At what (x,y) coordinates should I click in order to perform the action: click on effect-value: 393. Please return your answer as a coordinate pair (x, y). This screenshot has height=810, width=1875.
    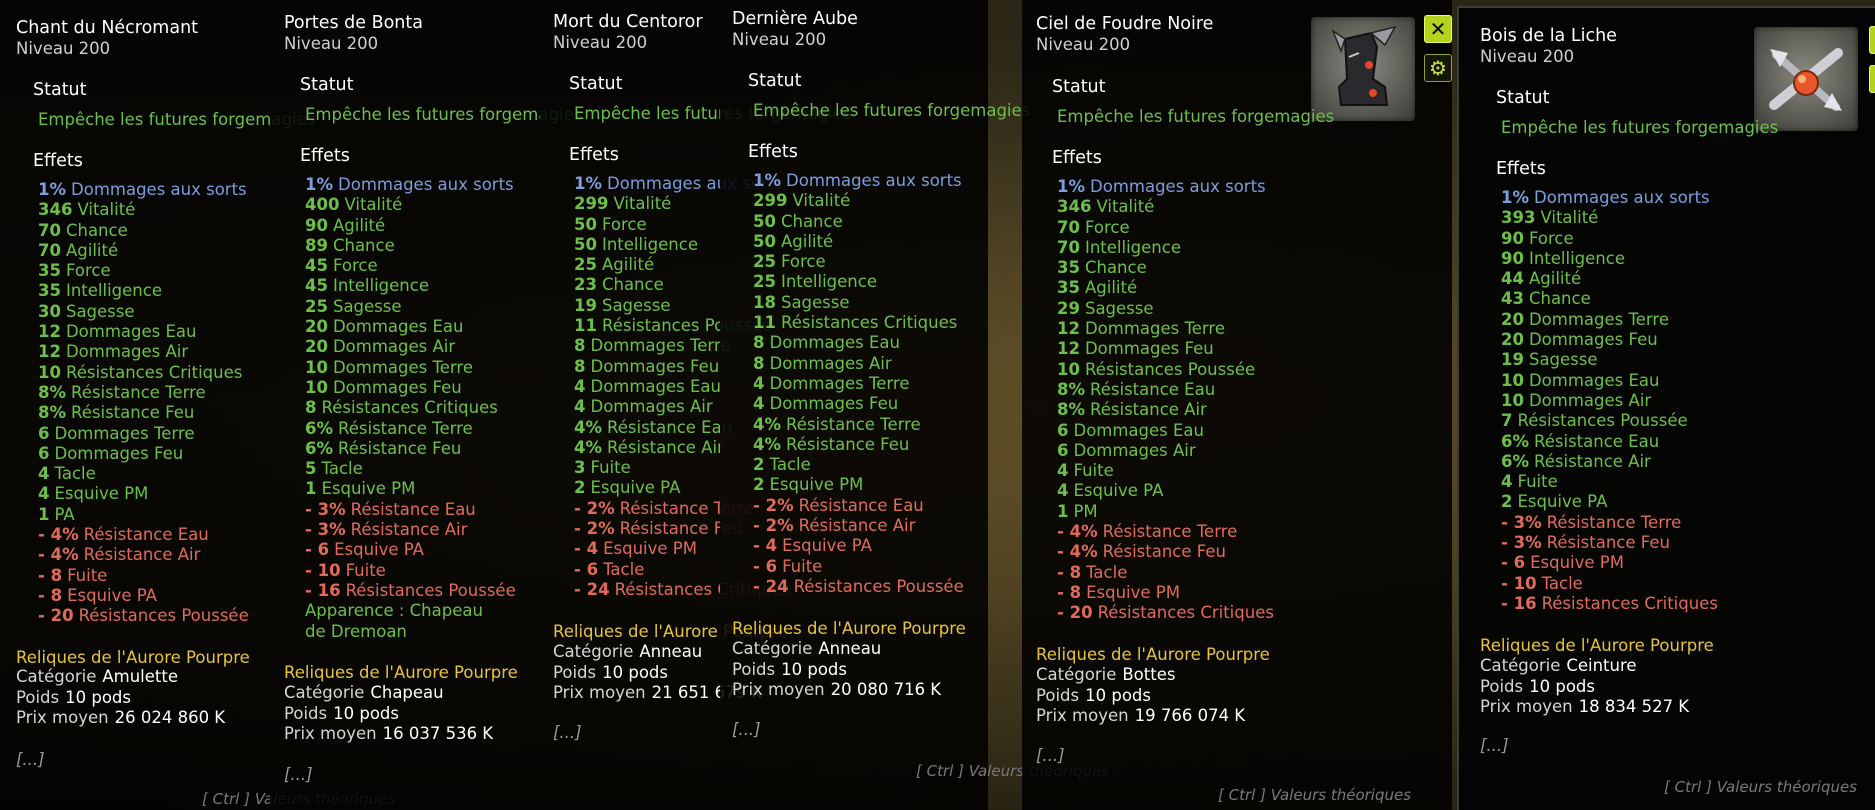
    Looking at the image, I should click on (1518, 218).